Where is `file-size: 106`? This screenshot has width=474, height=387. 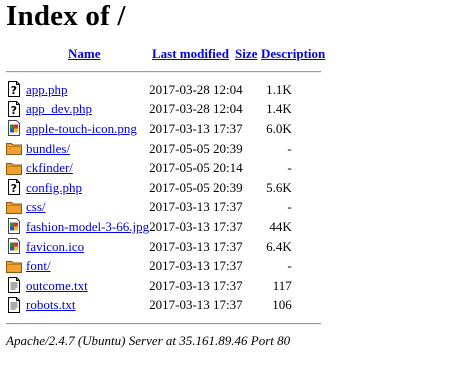 file-size: 106 is located at coordinates (282, 305).